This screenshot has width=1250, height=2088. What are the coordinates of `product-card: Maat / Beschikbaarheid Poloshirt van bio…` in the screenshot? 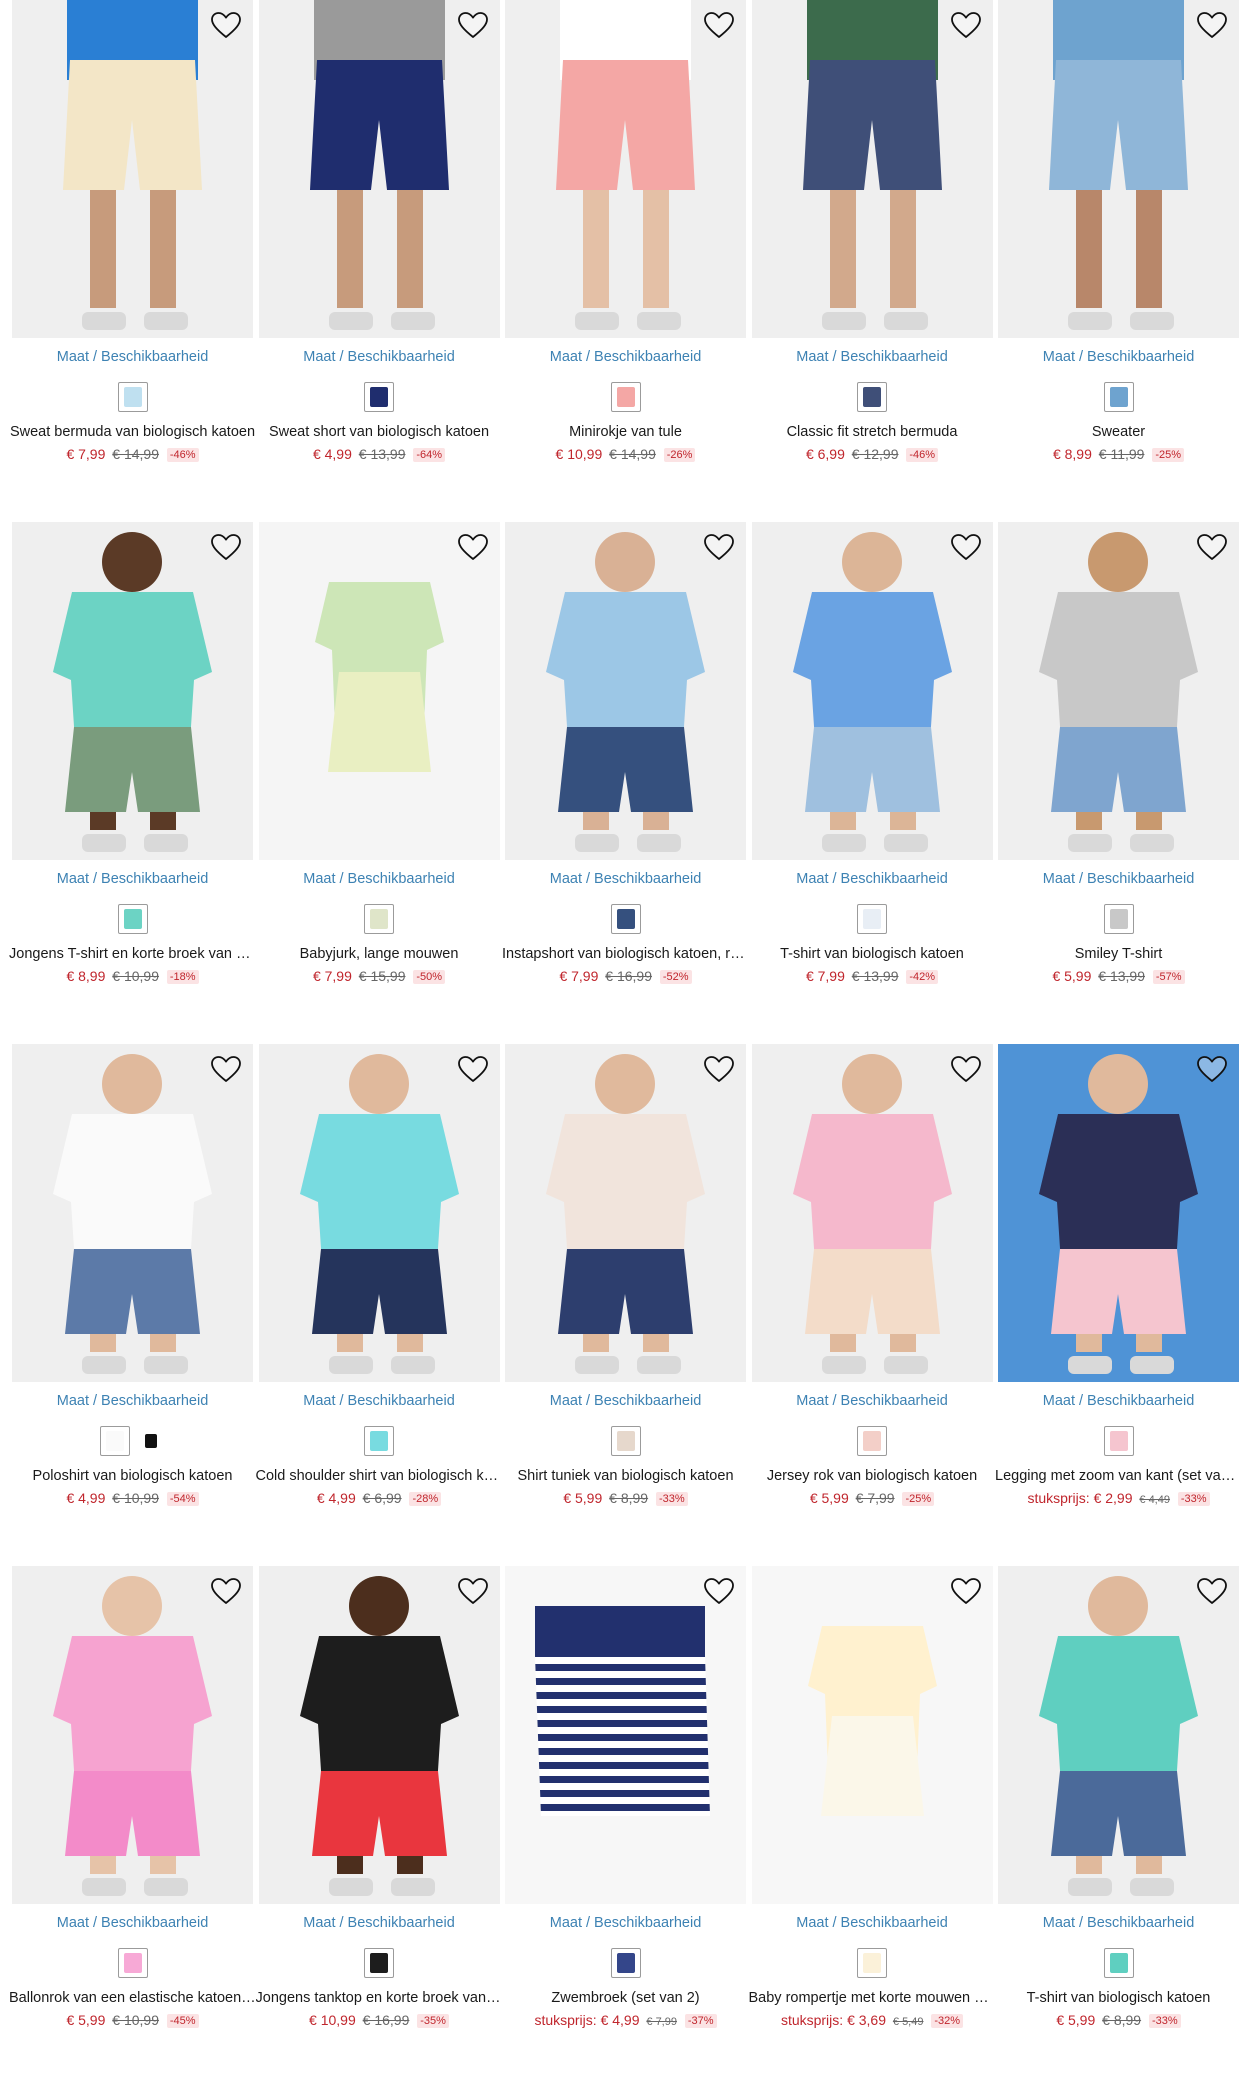 It's located at (132, 1305).